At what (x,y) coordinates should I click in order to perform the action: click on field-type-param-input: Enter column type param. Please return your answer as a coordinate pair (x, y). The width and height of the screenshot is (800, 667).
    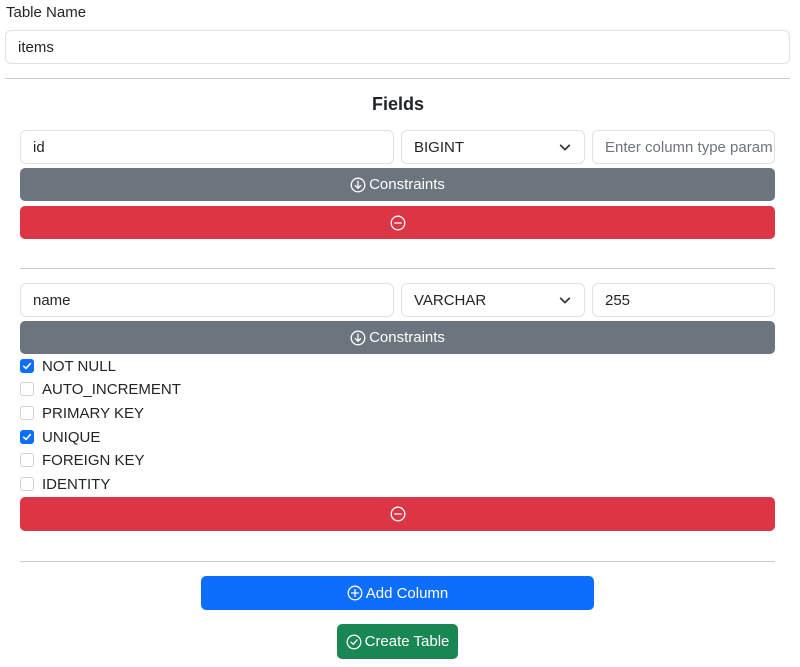
    Looking at the image, I should click on (683, 147).